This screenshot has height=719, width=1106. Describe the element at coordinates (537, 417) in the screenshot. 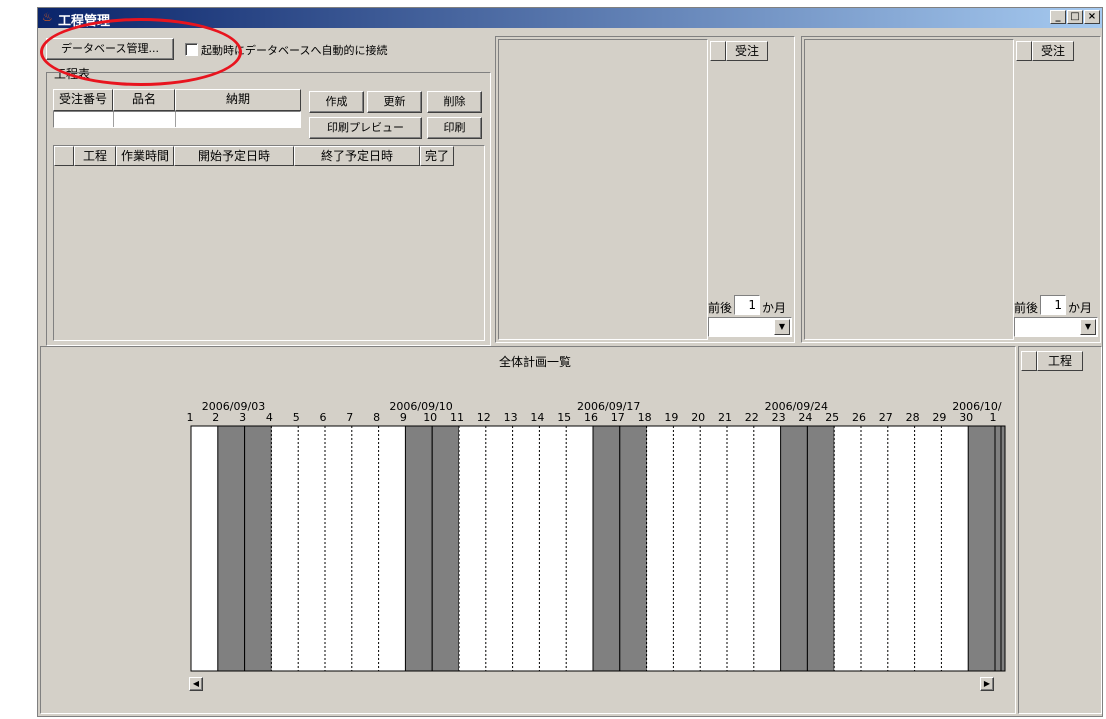

I see `day-tick-label: 14` at that location.